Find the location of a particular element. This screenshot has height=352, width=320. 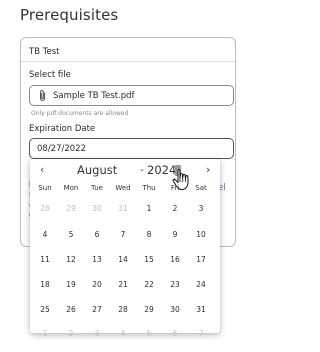

month-select: August is located at coordinates (97, 170).